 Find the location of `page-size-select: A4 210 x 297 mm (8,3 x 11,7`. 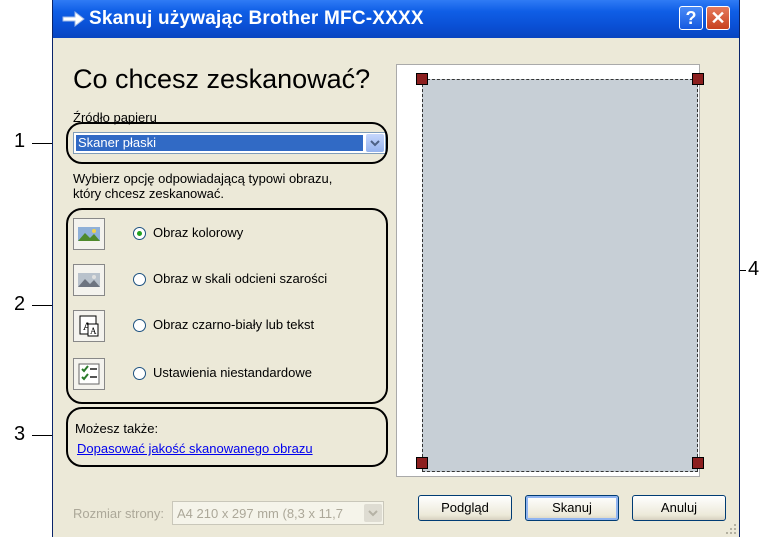

page-size-select: A4 210 x 297 mm (8,3 x 11,7 is located at coordinates (278, 513).